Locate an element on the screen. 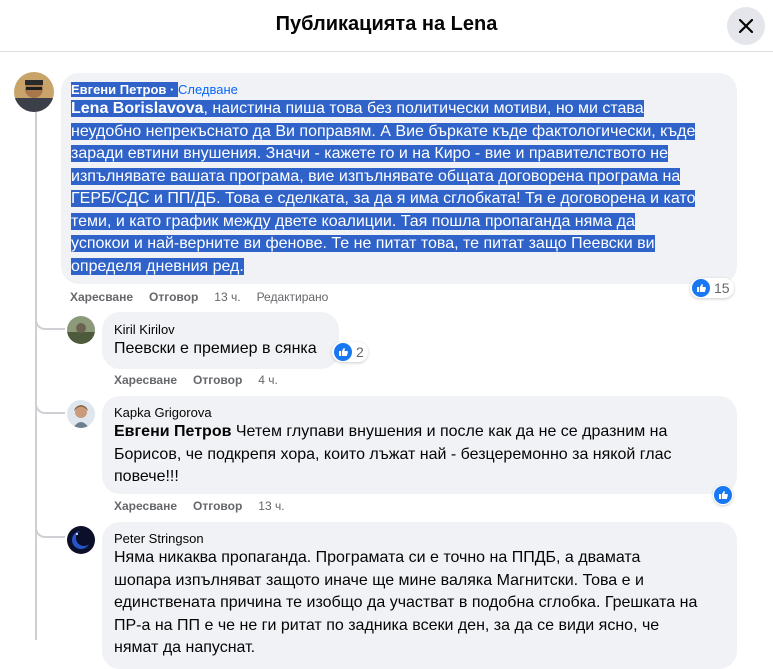  comment-line: нямат да напуснат. is located at coordinates (185, 647).